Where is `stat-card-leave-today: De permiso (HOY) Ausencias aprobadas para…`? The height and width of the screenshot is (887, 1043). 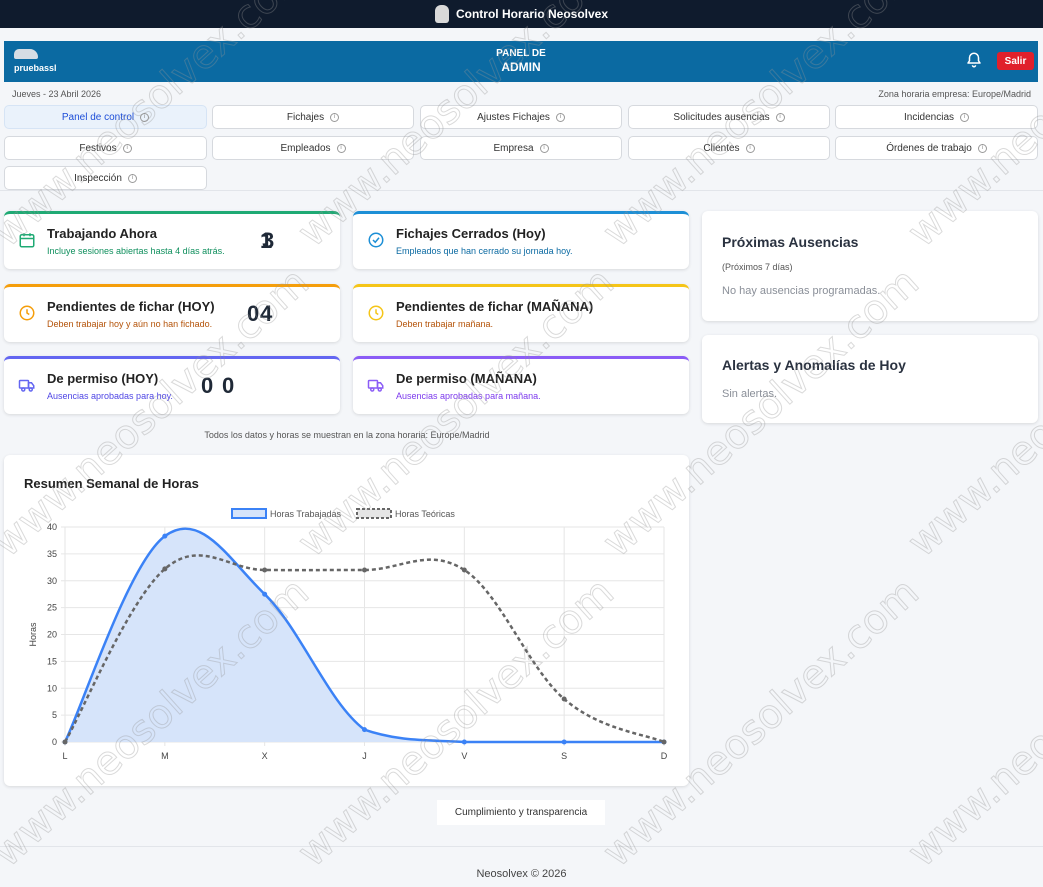
stat-card-leave-today: De permiso (HOY) Ausencias aprobadas para… is located at coordinates (172, 385).